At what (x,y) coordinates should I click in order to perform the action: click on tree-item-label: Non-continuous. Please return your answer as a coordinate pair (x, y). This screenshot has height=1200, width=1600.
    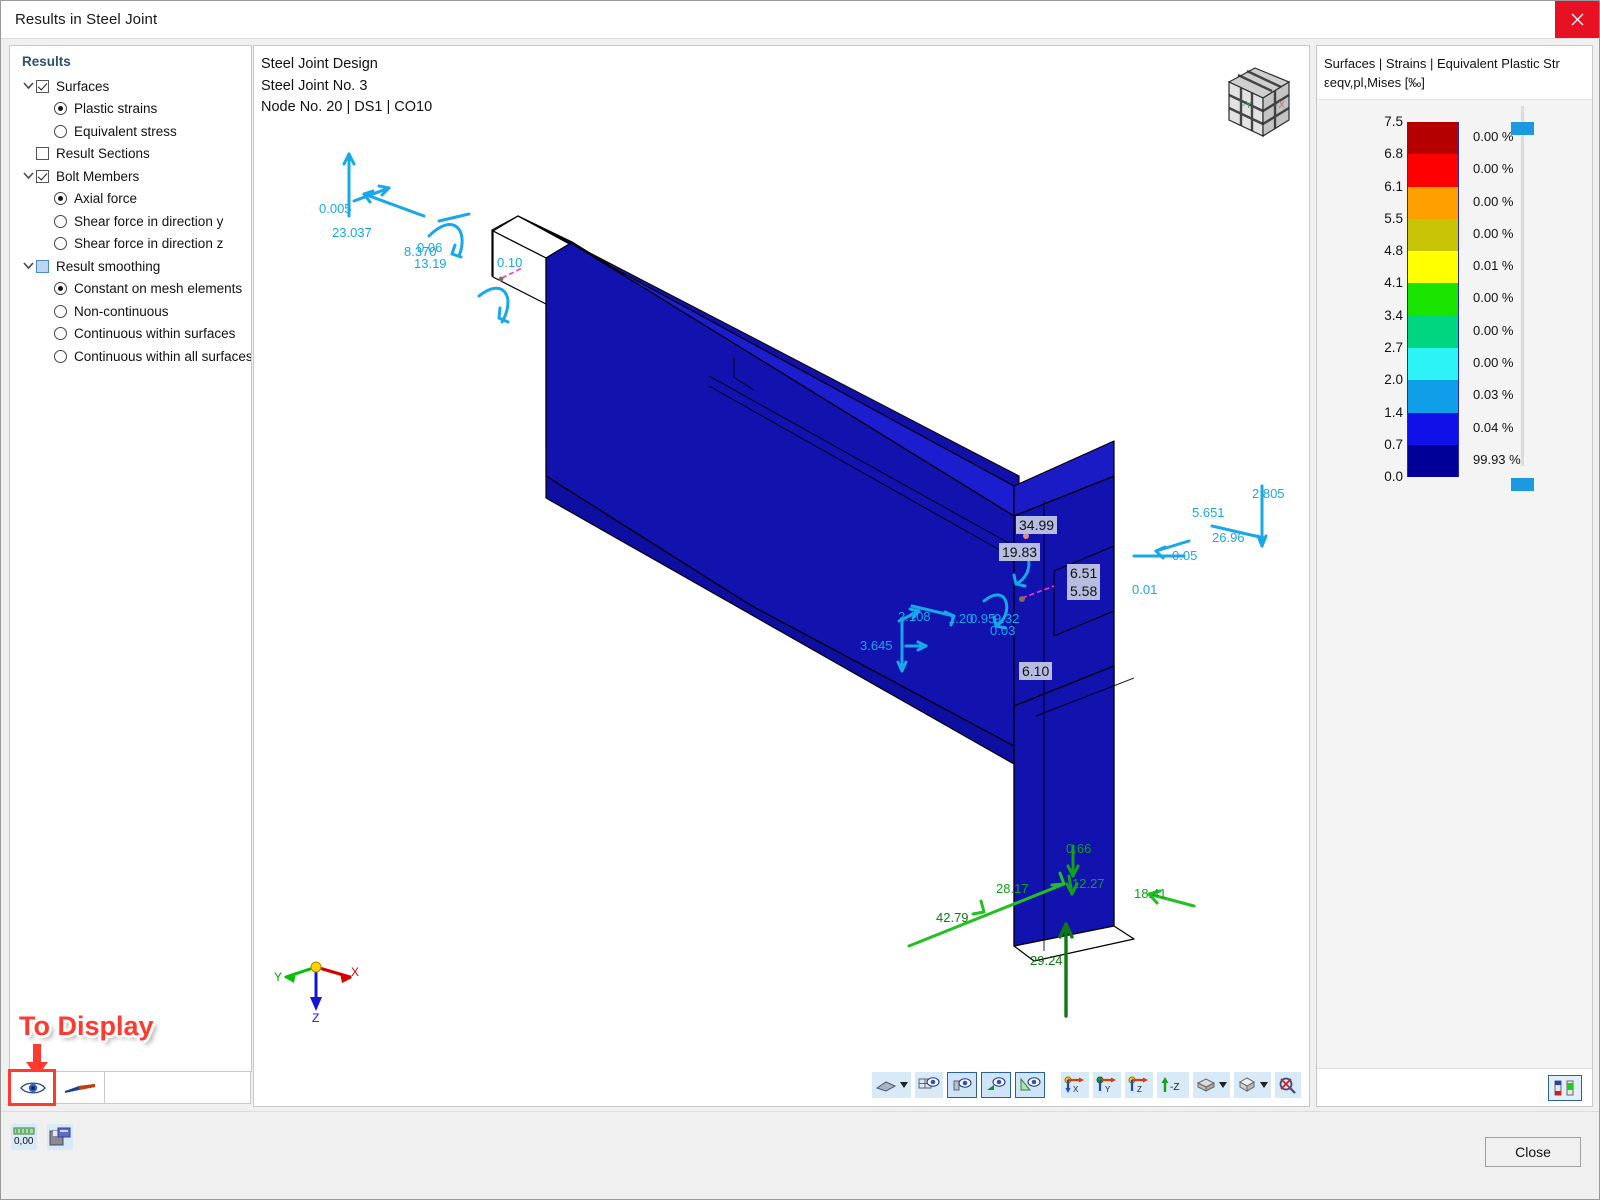
    Looking at the image, I should click on (121, 311).